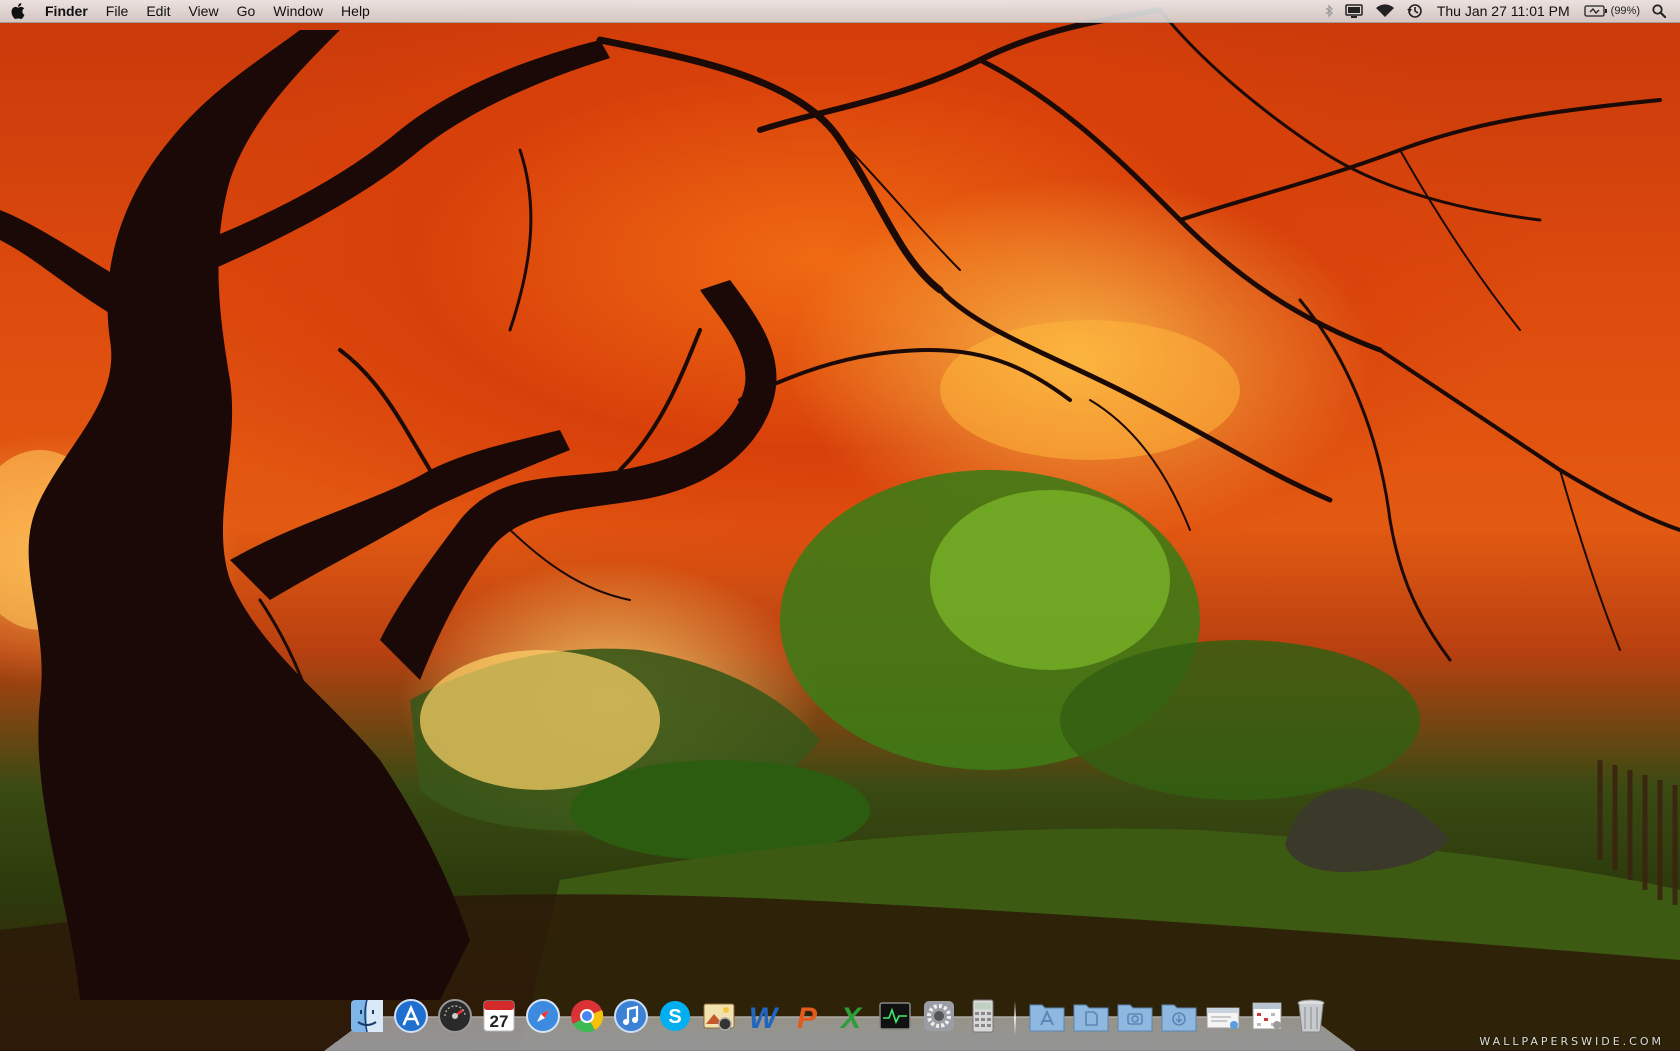 Image resolution: width=1680 pixels, height=1051 pixels. What do you see at coordinates (367, 1016) in the screenshot?
I see `dock-finder-icon` at bounding box center [367, 1016].